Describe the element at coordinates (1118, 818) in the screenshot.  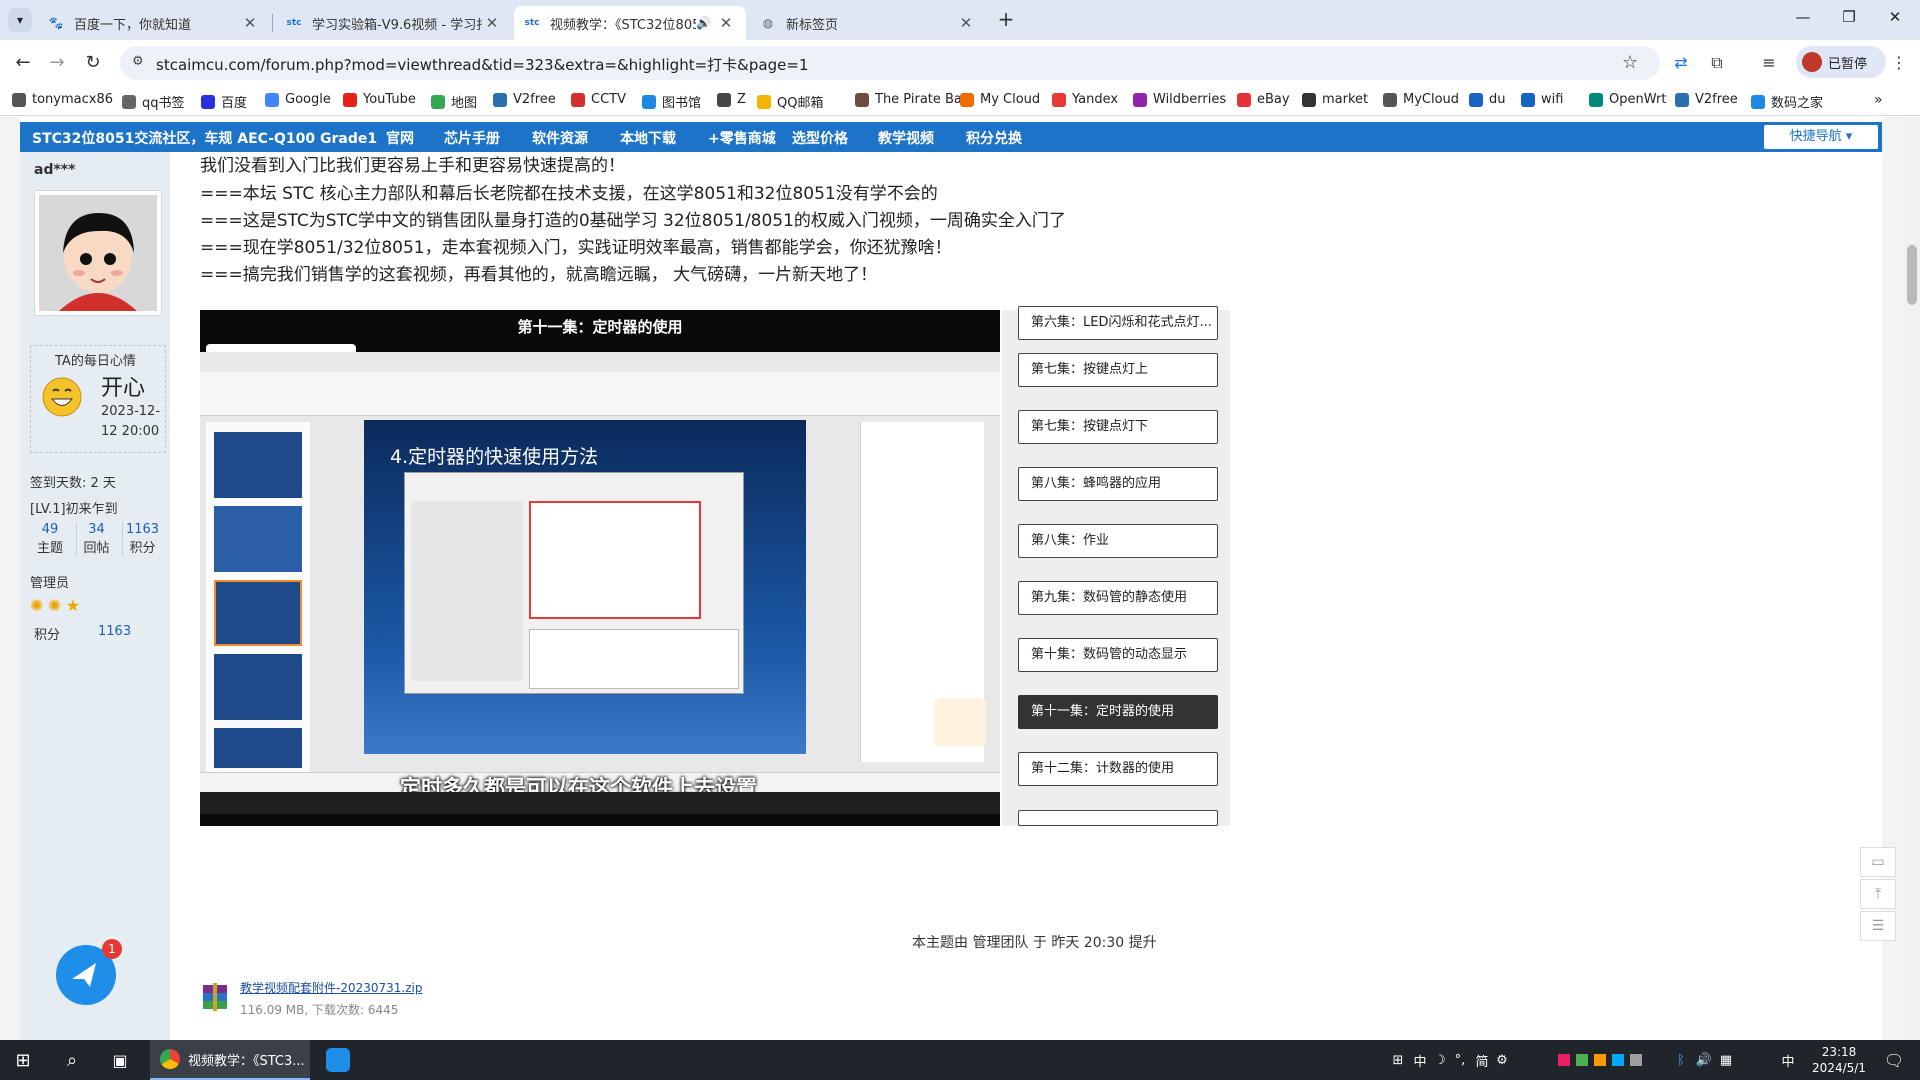
I see `playlist-item-partial` at that location.